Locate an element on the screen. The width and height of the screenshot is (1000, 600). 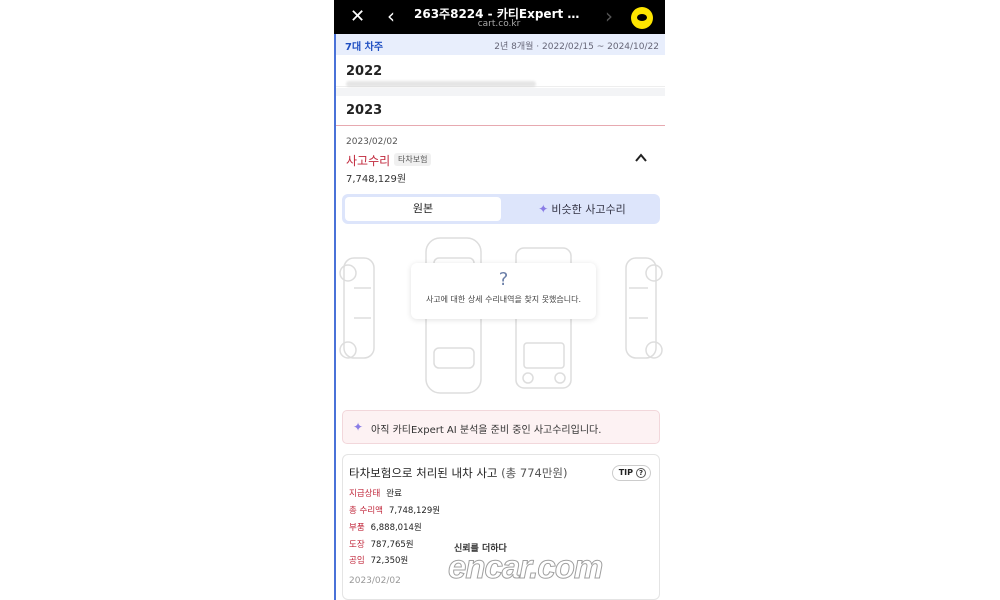
ai-analysis-banner: ✦ 아직 카티Expert AI 분석을 준비 중인 사고수리입니다. is located at coordinates (501, 427).